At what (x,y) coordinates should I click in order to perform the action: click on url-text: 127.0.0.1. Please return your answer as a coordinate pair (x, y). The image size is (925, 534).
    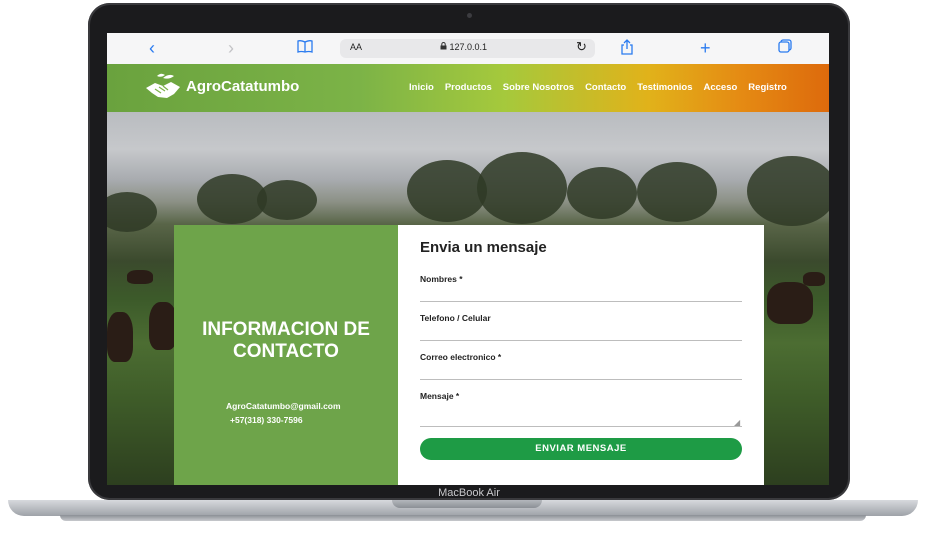
    Looking at the image, I should click on (463, 47).